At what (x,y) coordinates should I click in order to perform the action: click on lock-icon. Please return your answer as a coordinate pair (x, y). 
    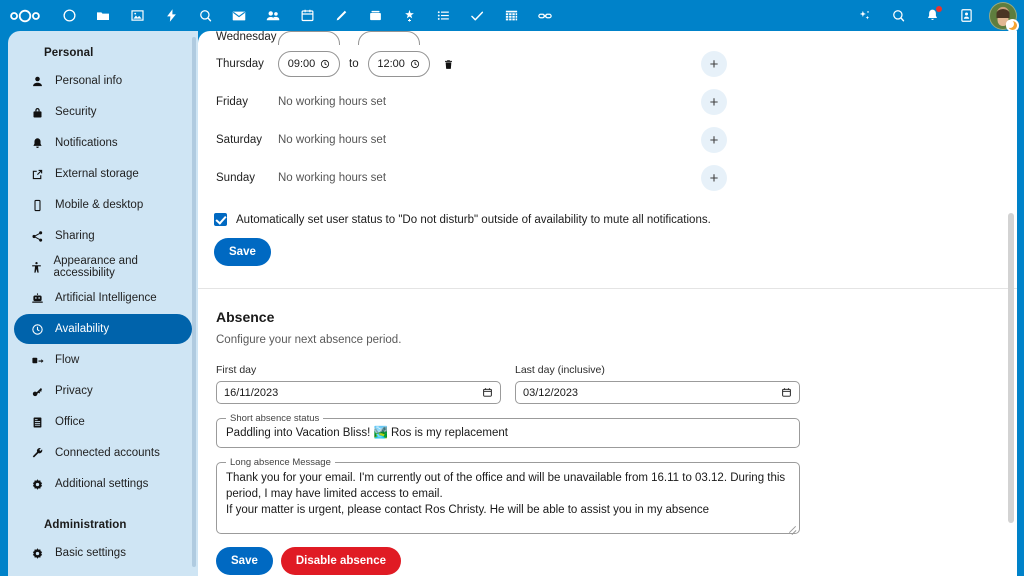
    Looking at the image, I should click on (37, 112).